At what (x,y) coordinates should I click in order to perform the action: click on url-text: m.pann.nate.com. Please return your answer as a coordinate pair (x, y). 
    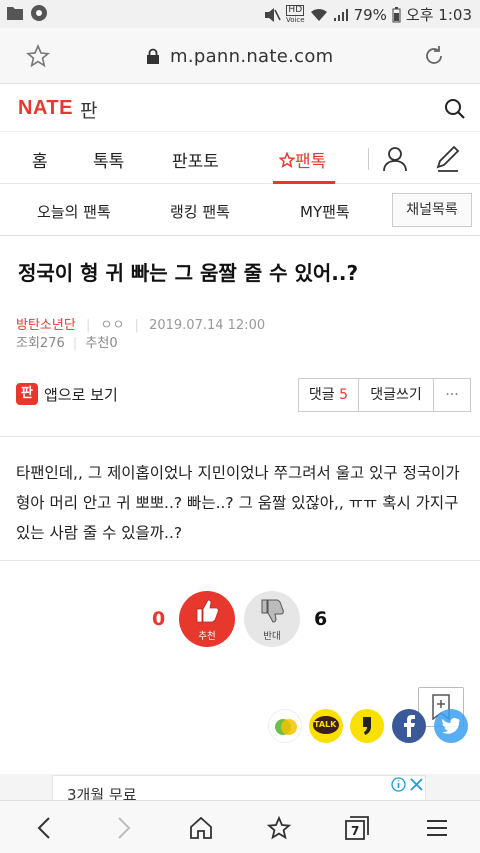
    Looking at the image, I should click on (252, 56).